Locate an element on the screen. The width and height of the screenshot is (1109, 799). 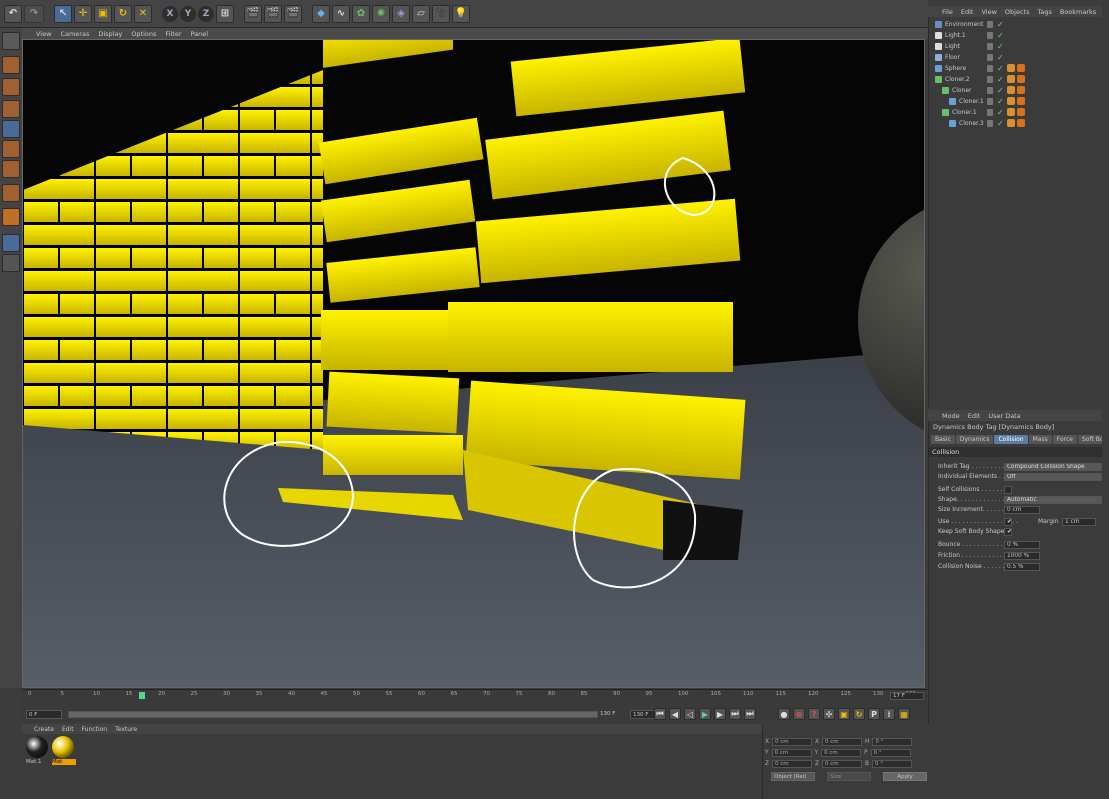
object-name: Cloner.2 is located at coordinates (957, 79).